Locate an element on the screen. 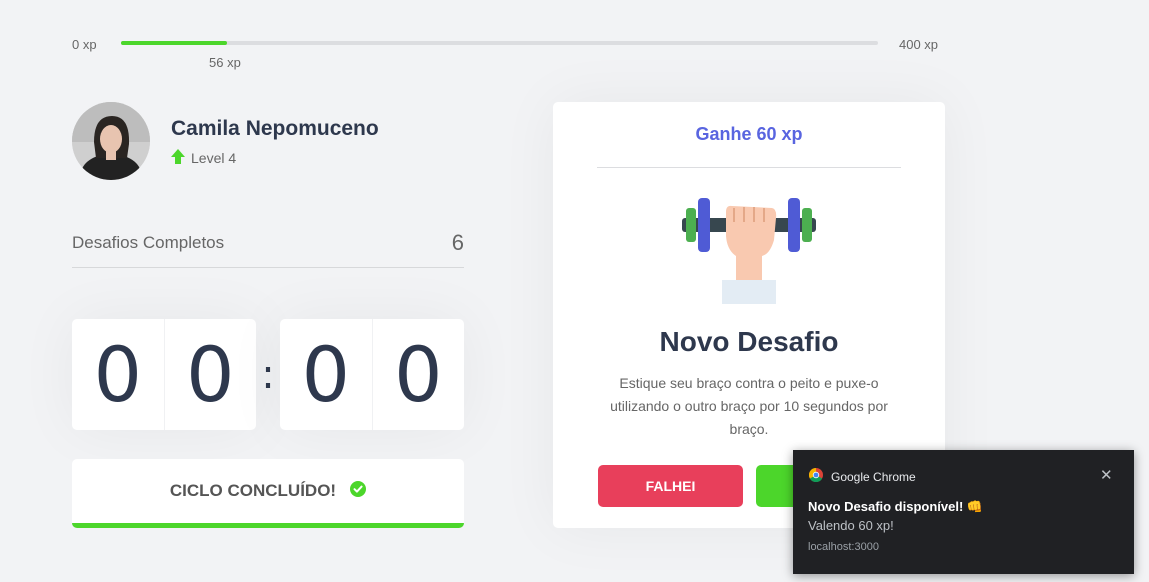 The width and height of the screenshot is (1149, 582). challenge-title: Novo Desafio is located at coordinates (749, 341).